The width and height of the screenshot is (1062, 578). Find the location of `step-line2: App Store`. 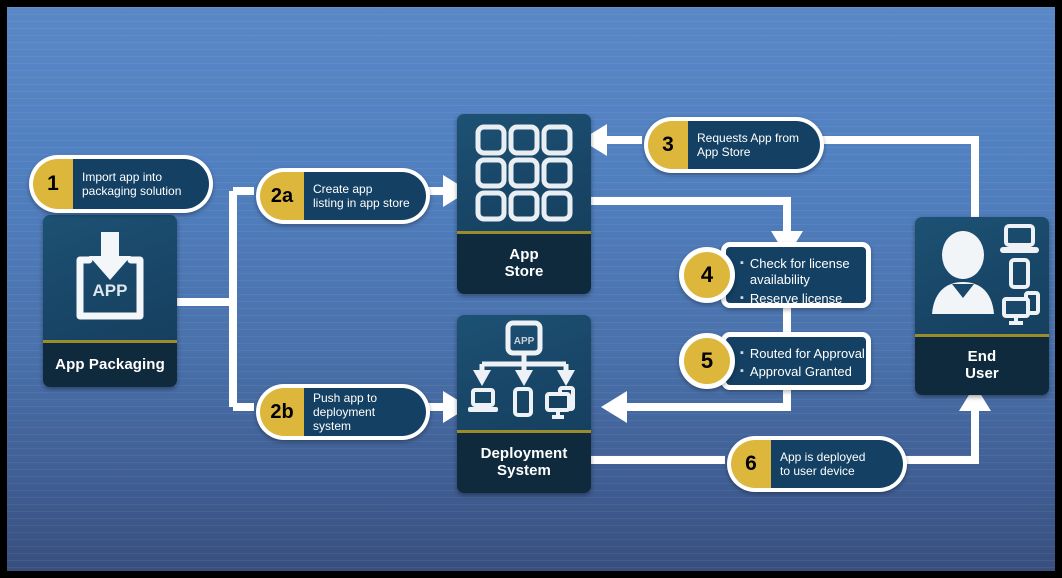

step-line2: App Store is located at coordinates (724, 152).